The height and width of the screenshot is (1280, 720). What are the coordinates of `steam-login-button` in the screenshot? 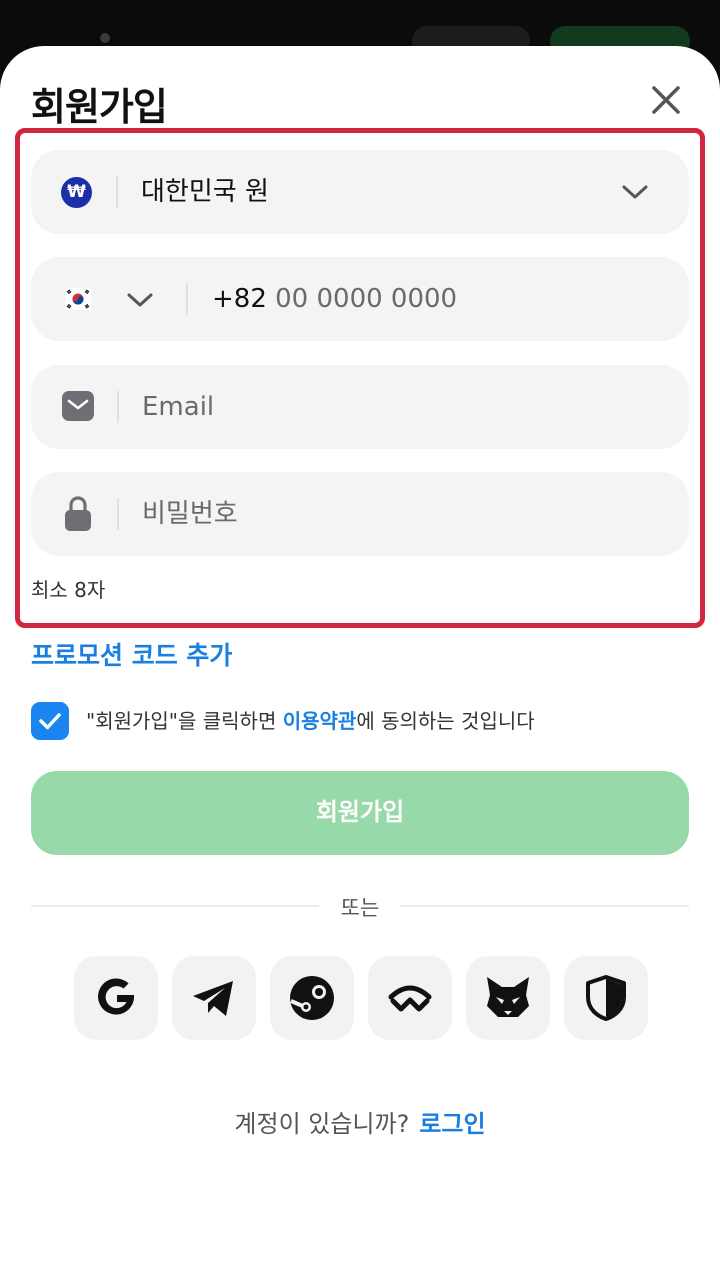 It's located at (312, 998).